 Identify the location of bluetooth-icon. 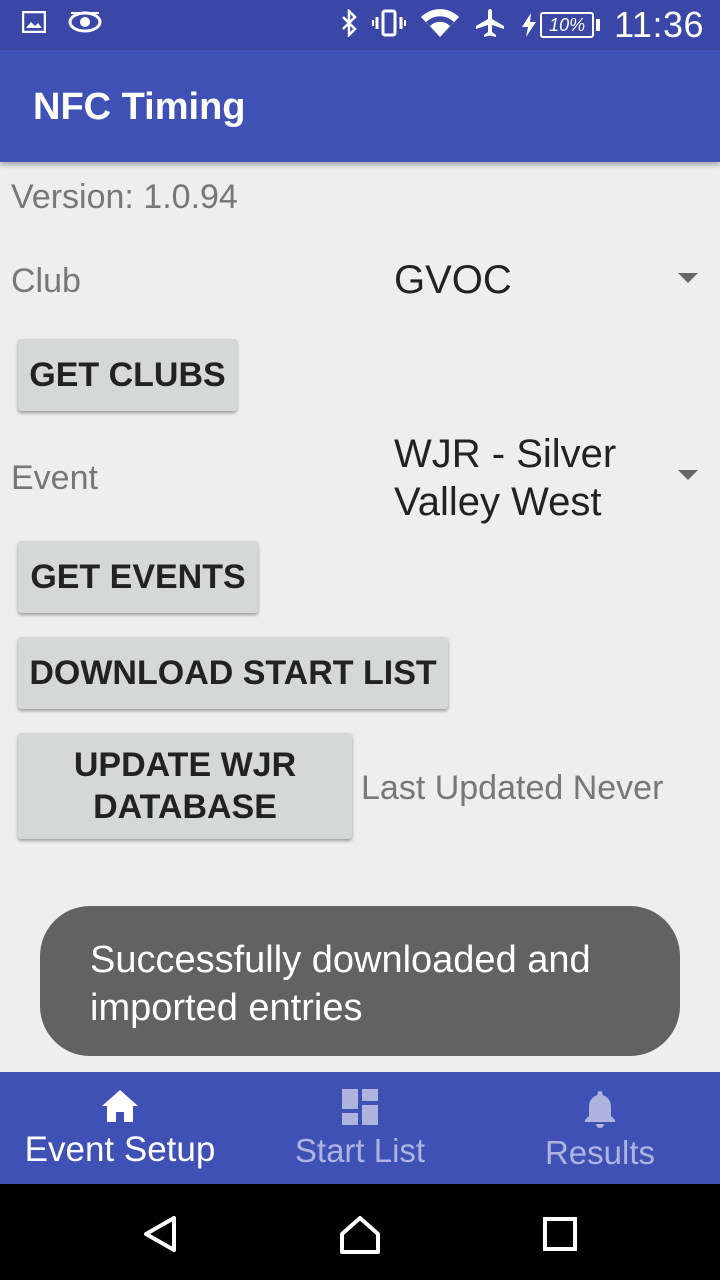
(349, 24).